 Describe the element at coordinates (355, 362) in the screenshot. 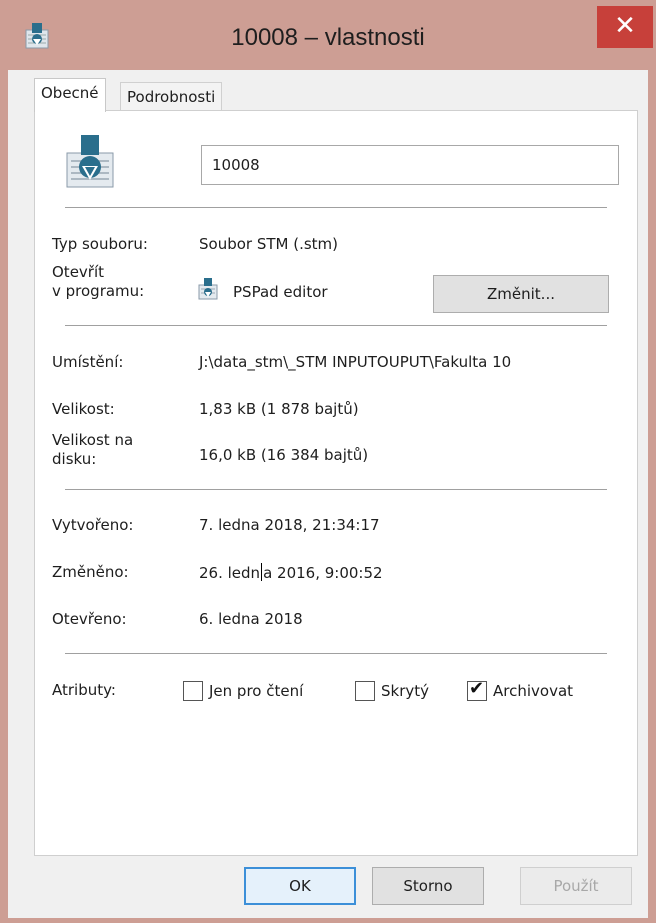

I see `location-value: J:\data_stm\_STM INPUTOUPUT\Fakulta 10` at that location.